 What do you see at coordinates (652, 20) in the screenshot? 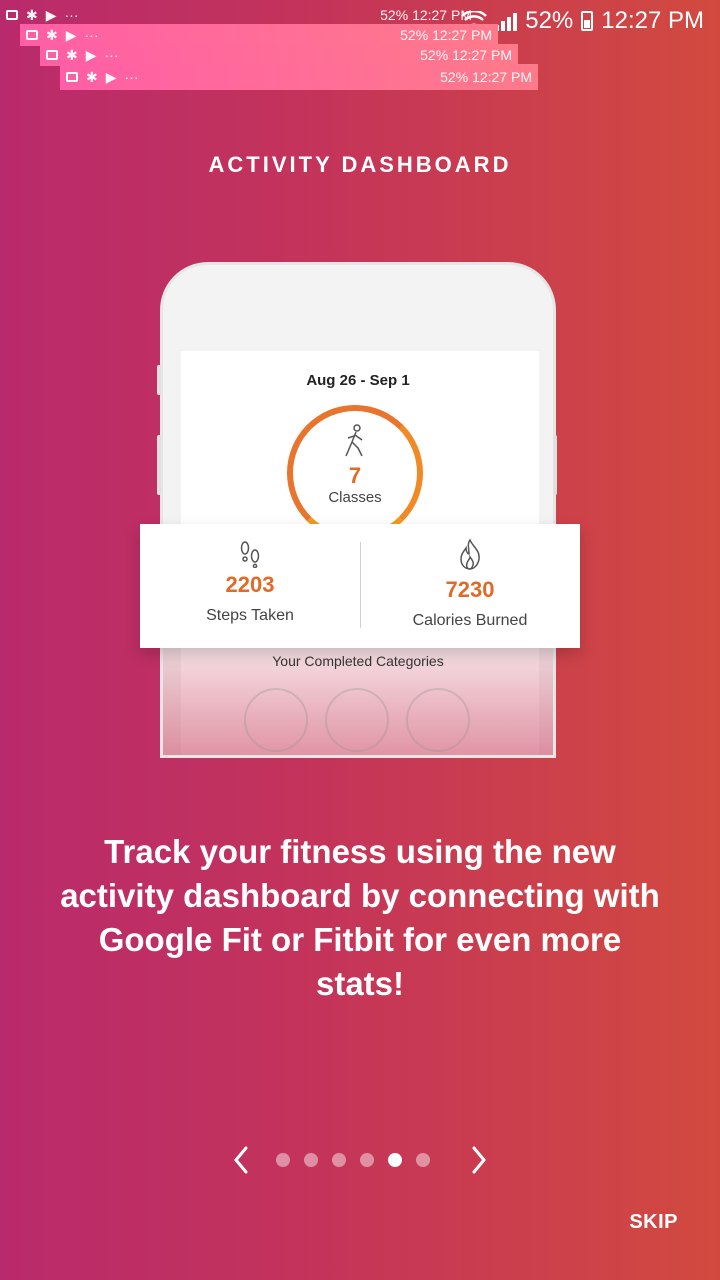
I see `clock: 12:27 PM` at bounding box center [652, 20].